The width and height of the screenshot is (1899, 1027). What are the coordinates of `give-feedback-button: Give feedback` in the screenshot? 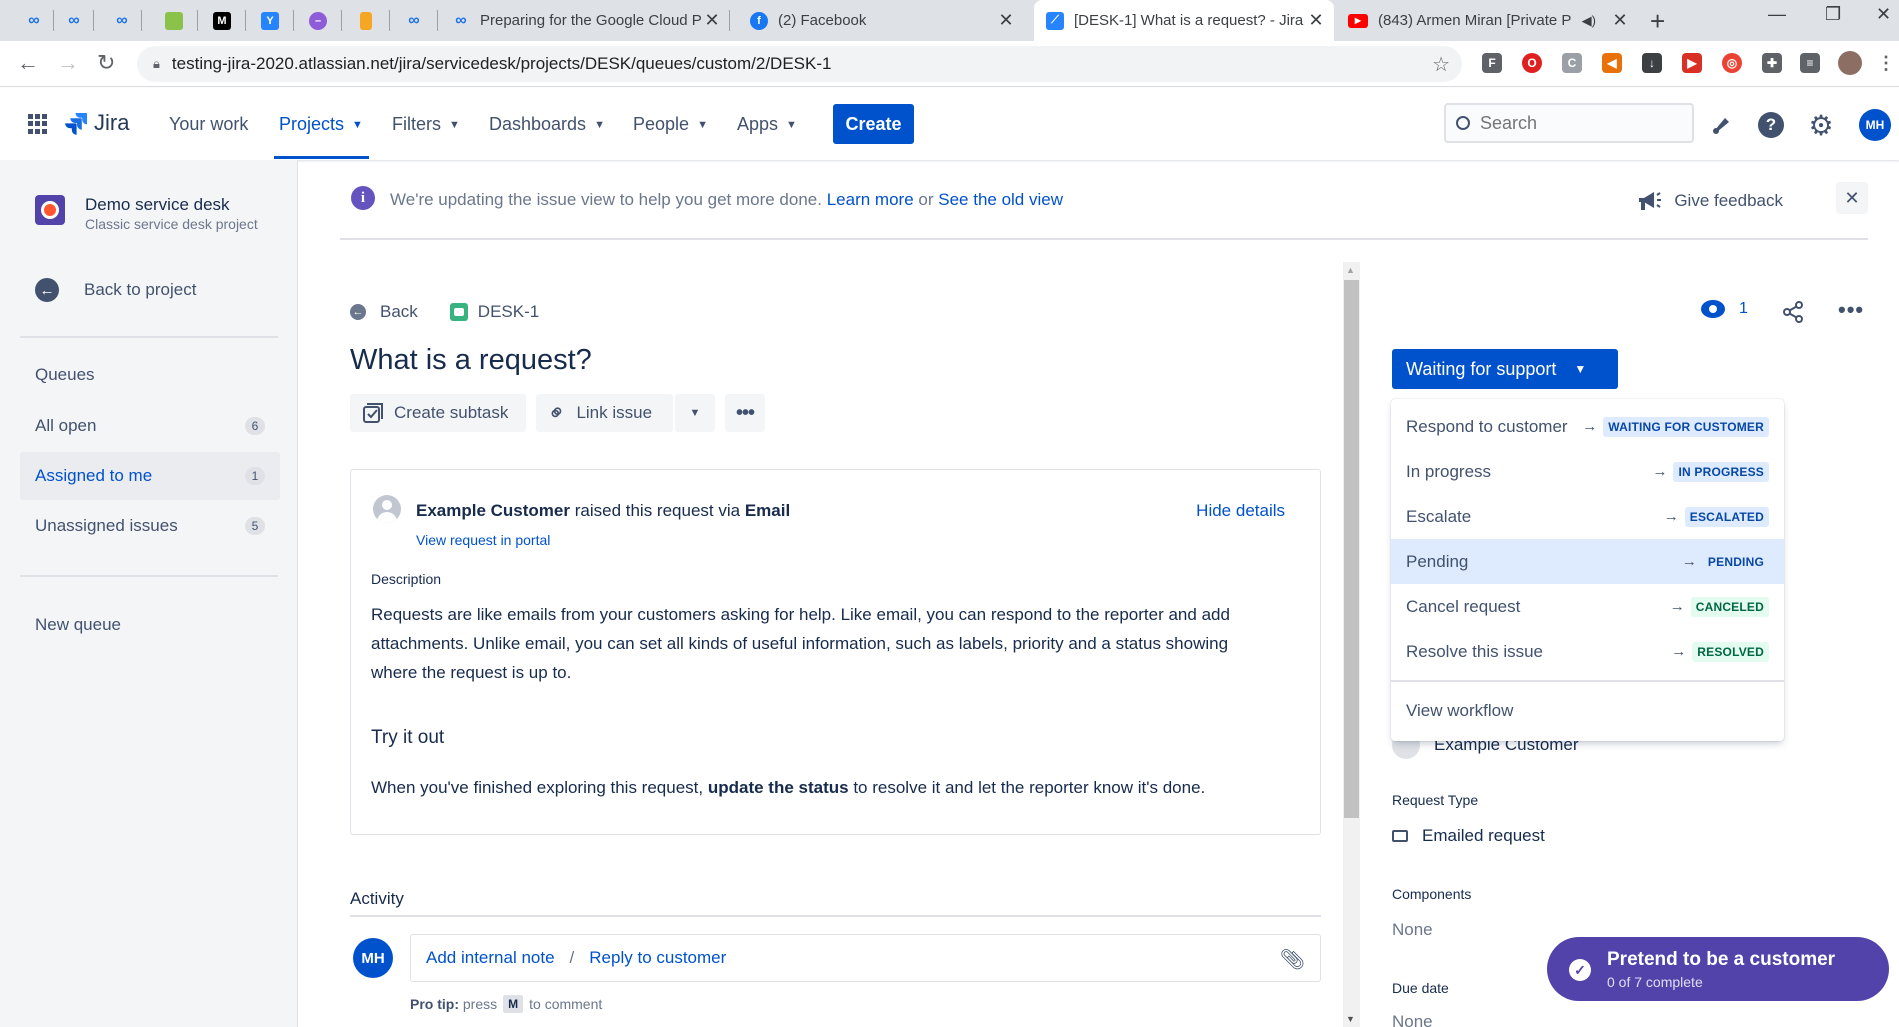 It's located at (1709, 201).